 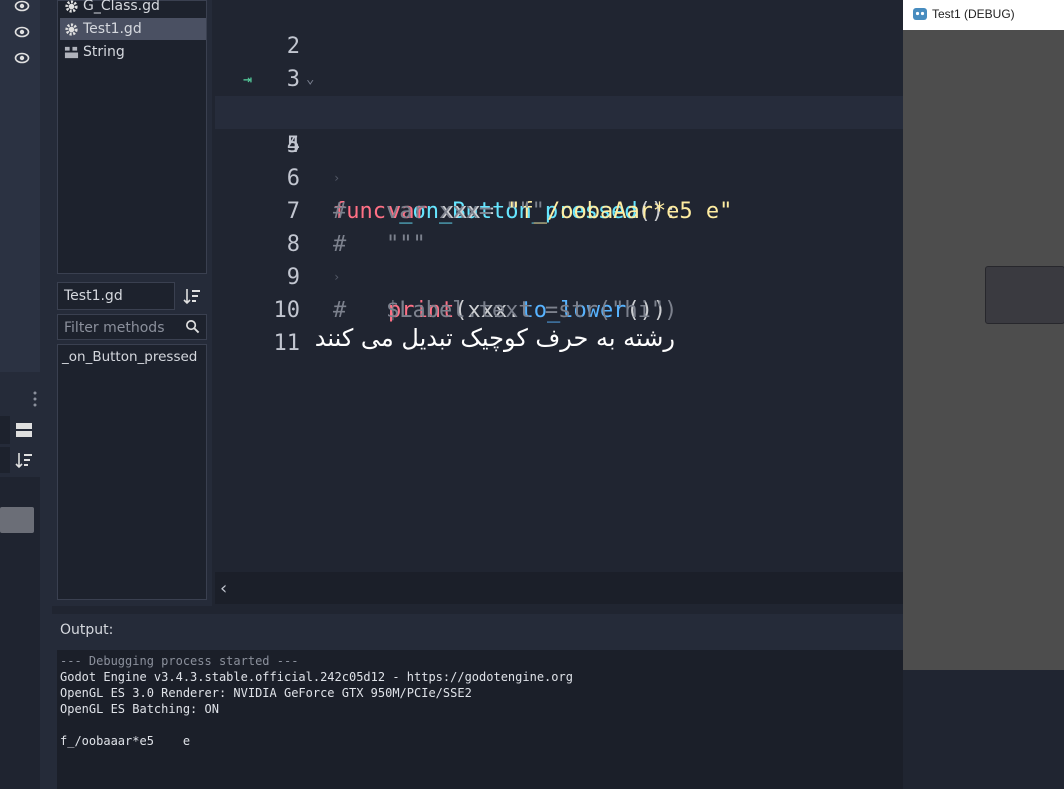 What do you see at coordinates (71, 52) in the screenshot?
I see `doc-icon` at bounding box center [71, 52].